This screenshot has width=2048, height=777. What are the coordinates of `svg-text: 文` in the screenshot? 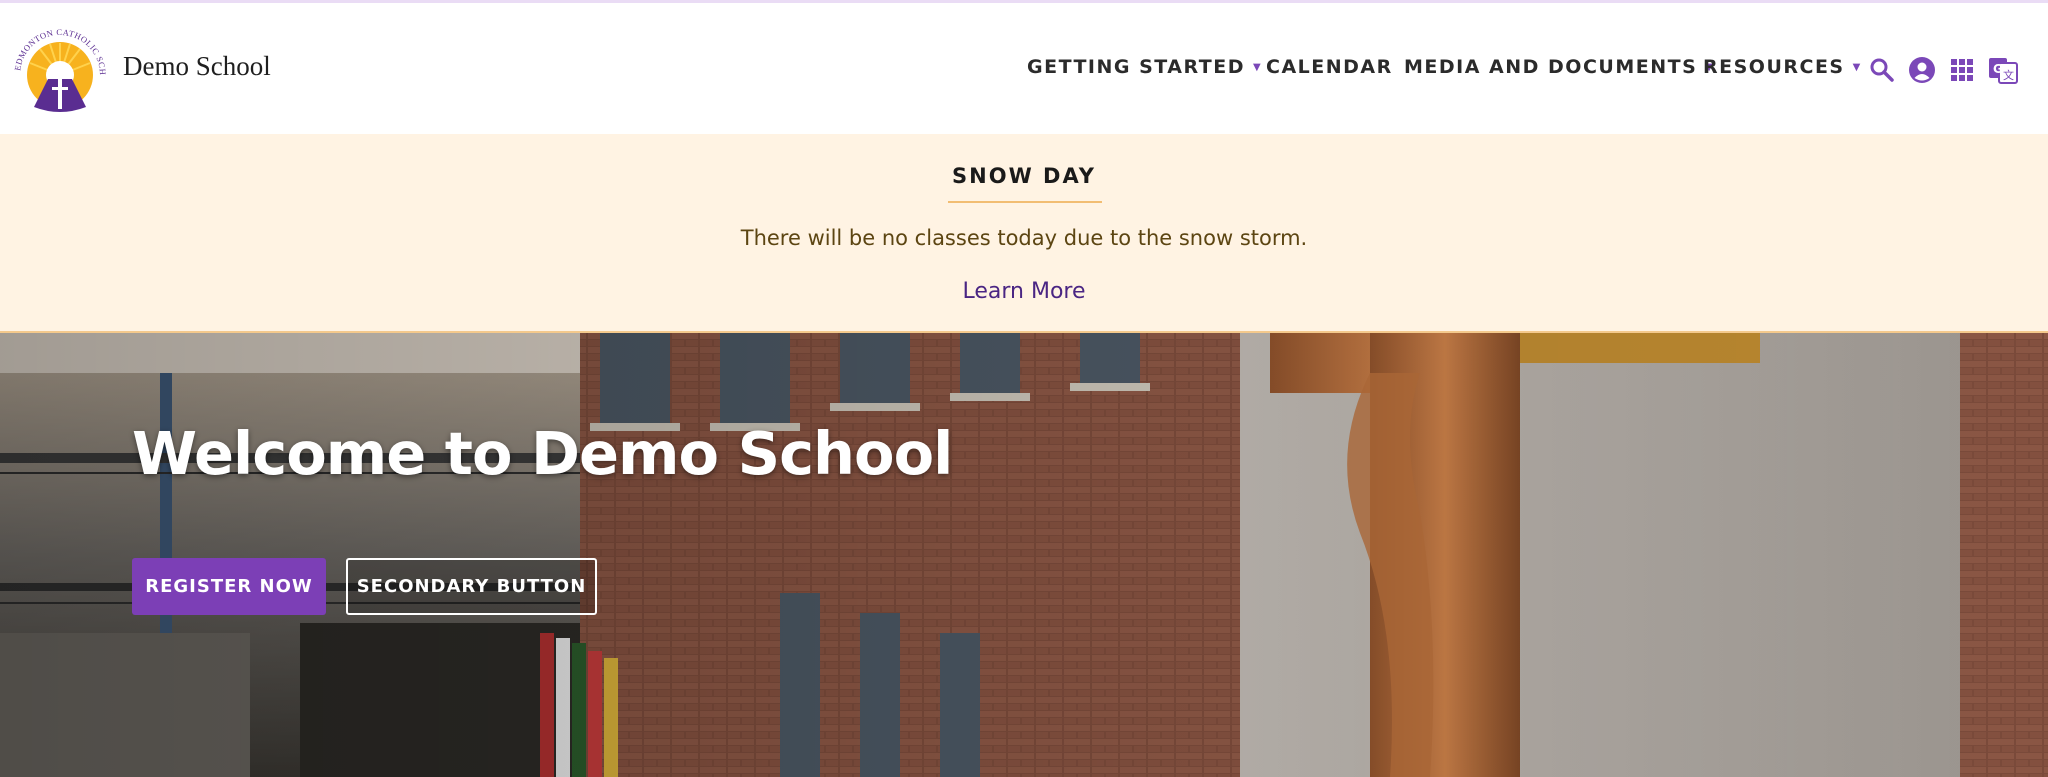 It's located at (2008, 75).